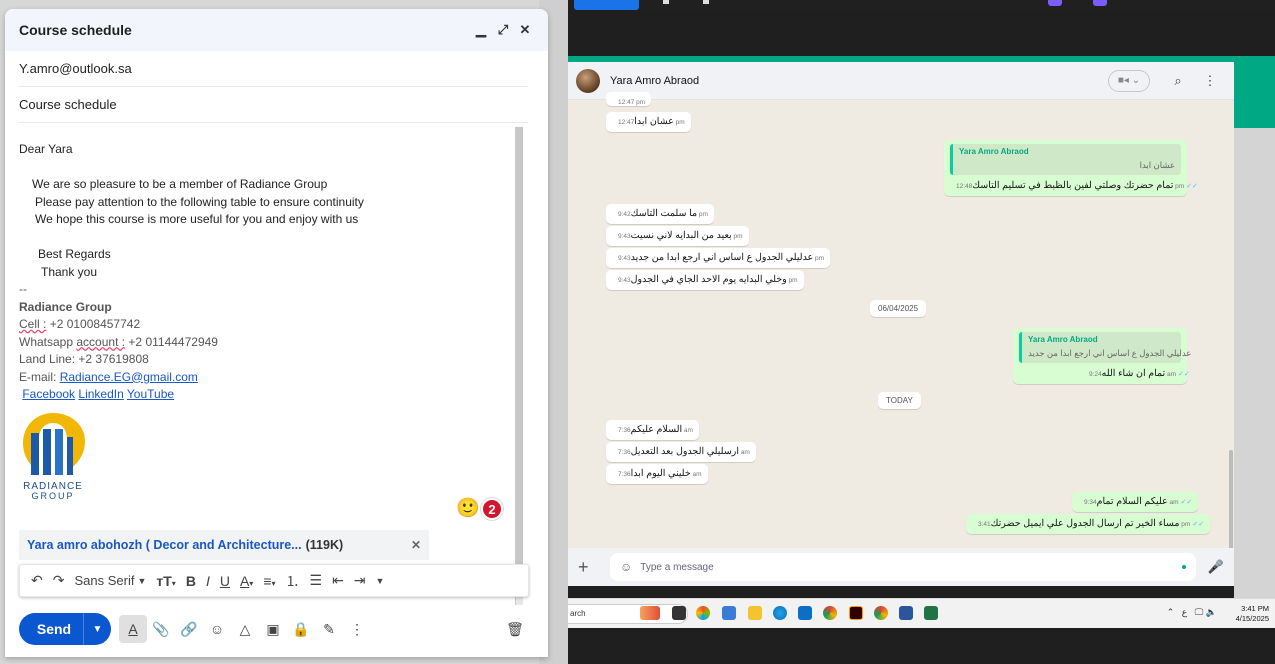  I want to click on language-indicator: ع, so click(1184, 612).